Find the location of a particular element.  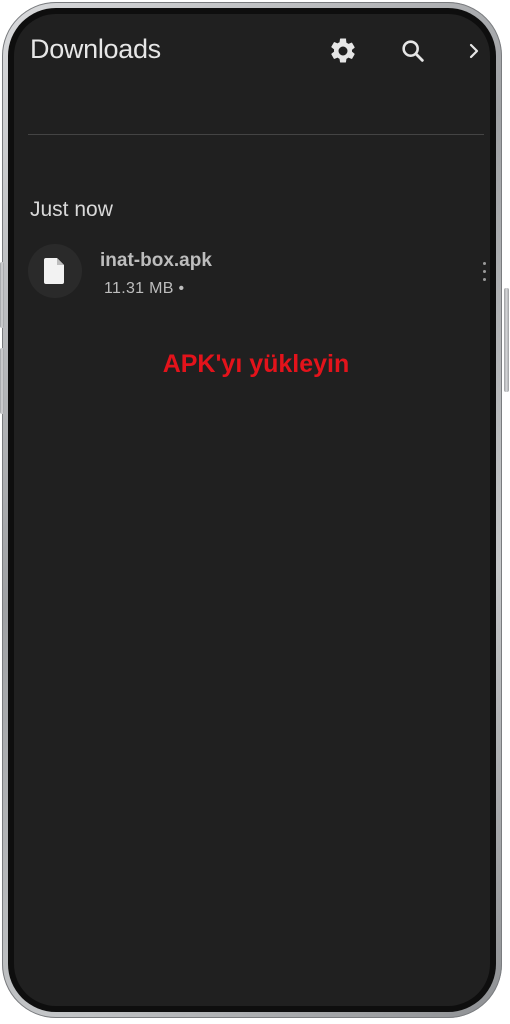

chevron-right-icon is located at coordinates (474, 51).